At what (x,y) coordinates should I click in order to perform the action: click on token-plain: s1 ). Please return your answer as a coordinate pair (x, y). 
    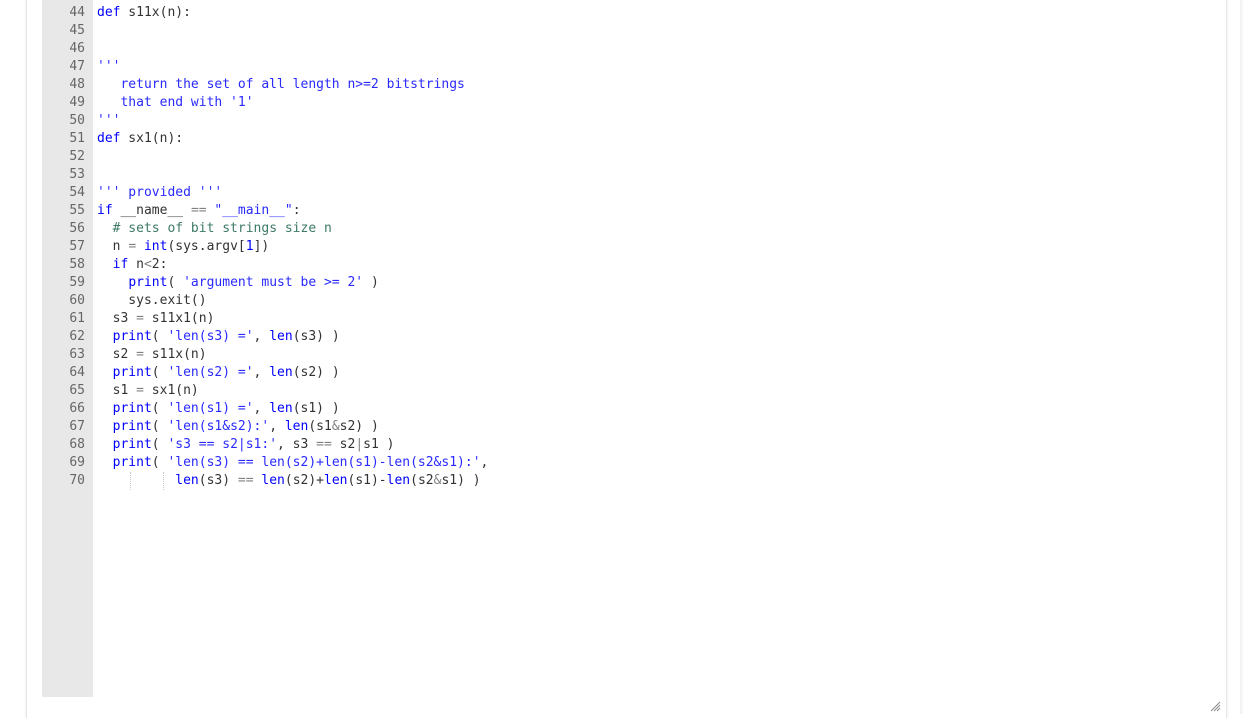
    Looking at the image, I should click on (379, 444).